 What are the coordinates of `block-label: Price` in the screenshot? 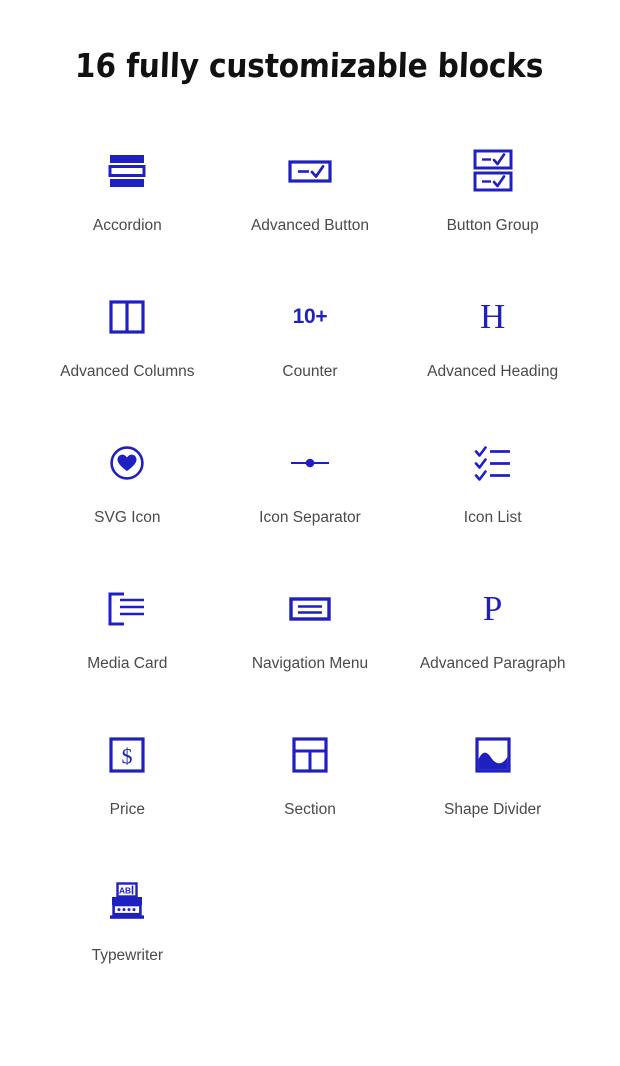 It's located at (127, 809).